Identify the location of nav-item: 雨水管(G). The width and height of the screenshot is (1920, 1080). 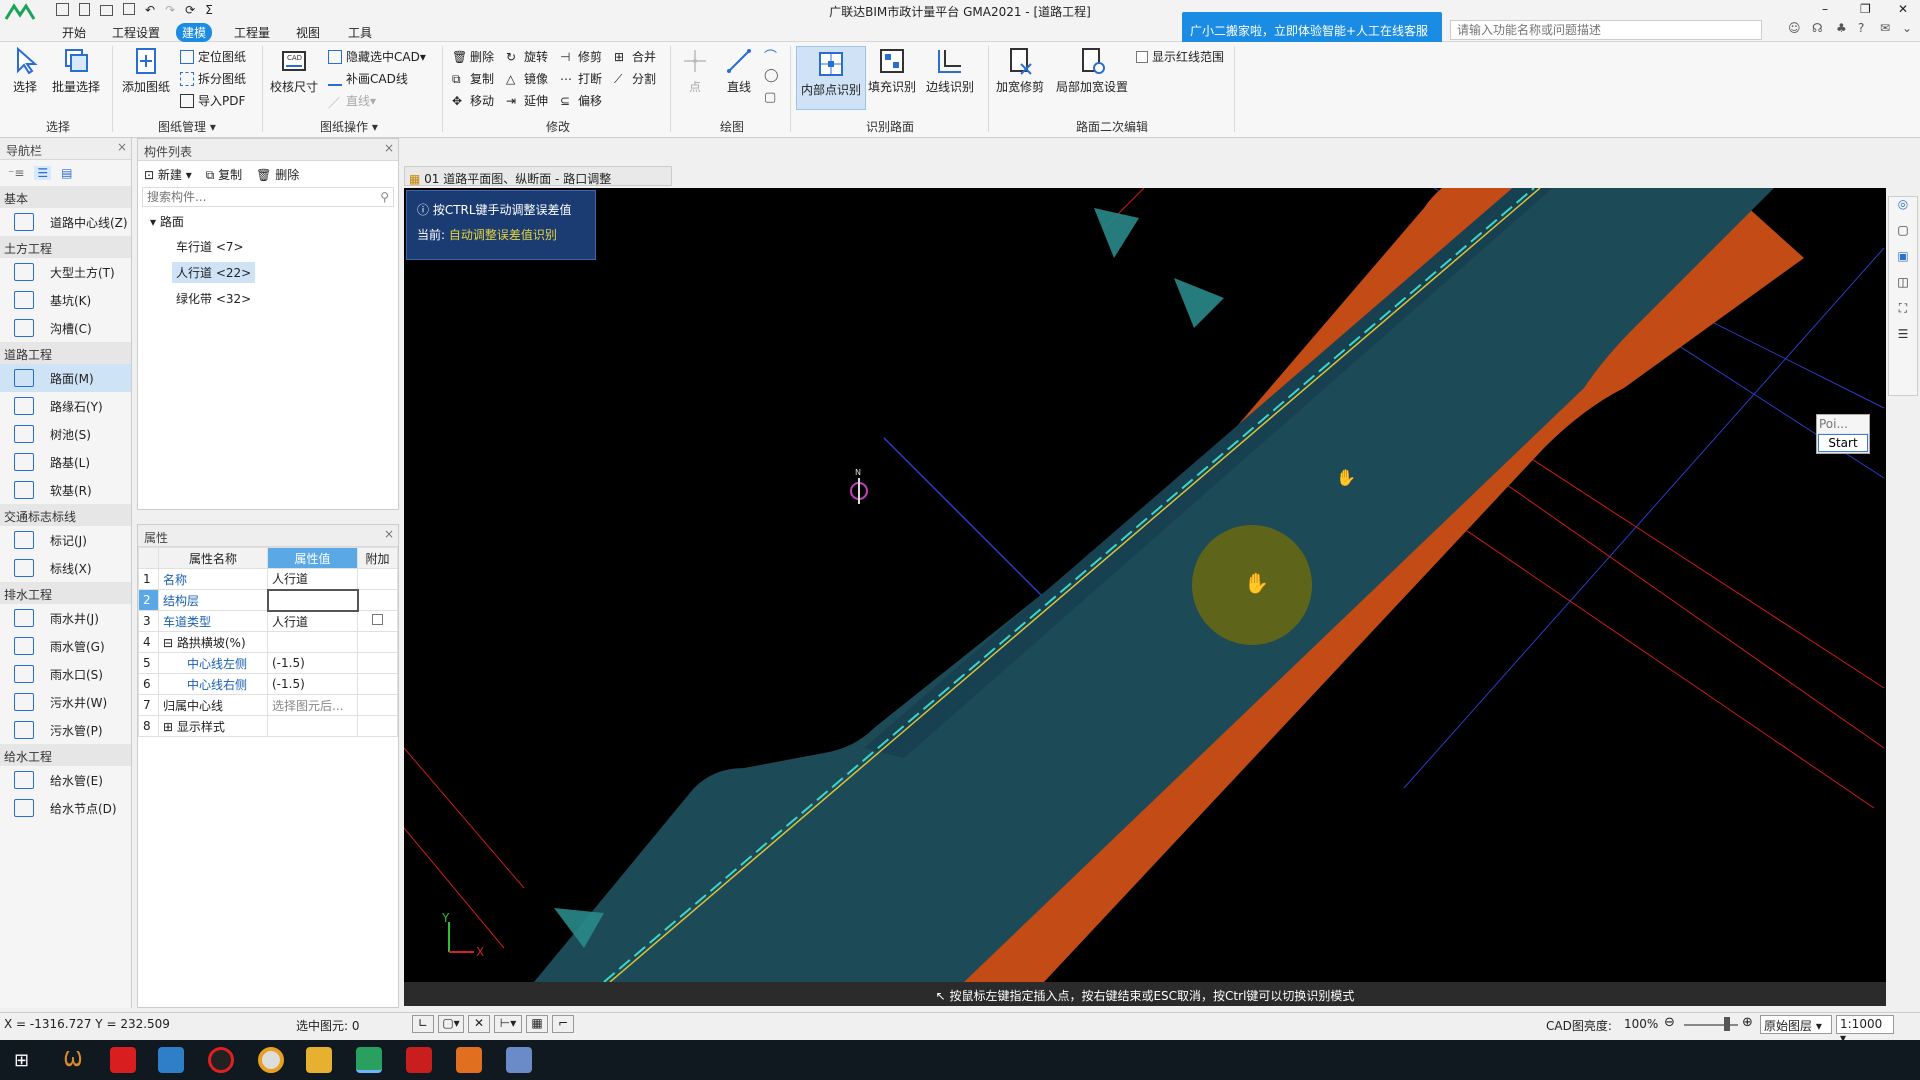
(65, 646).